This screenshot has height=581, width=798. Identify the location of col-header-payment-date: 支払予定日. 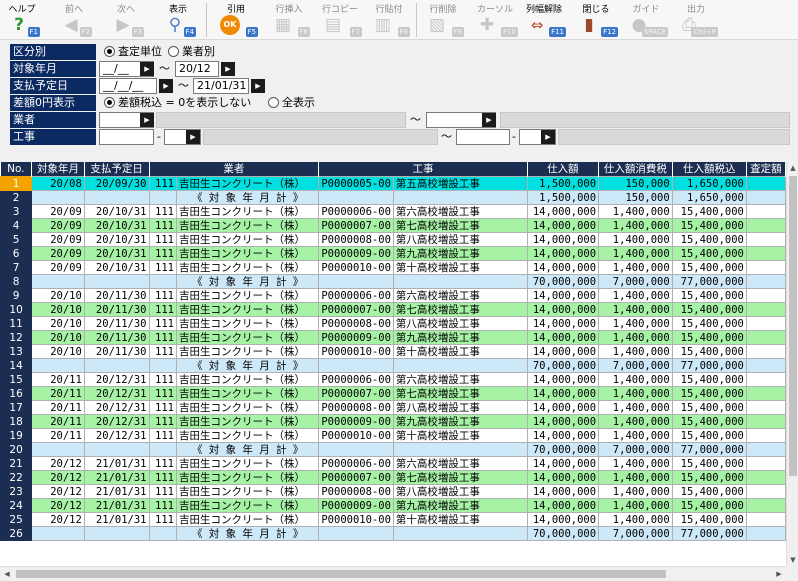
(117, 169).